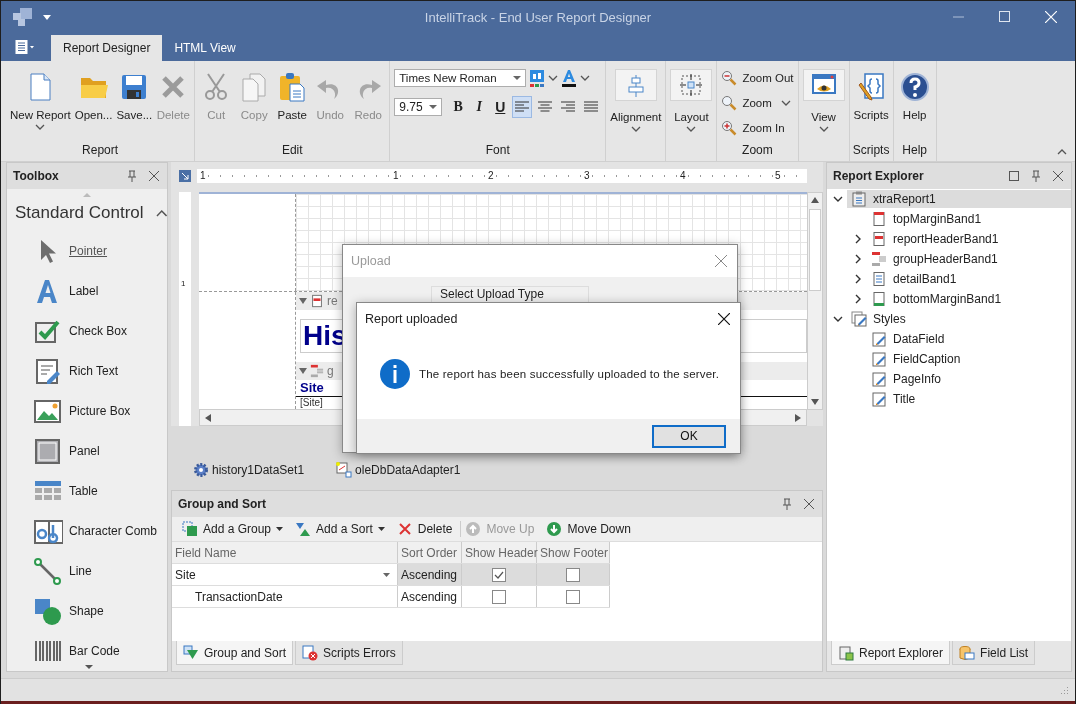  What do you see at coordinates (430, 552) in the screenshot?
I see `column-header: Sort Order` at bounding box center [430, 552].